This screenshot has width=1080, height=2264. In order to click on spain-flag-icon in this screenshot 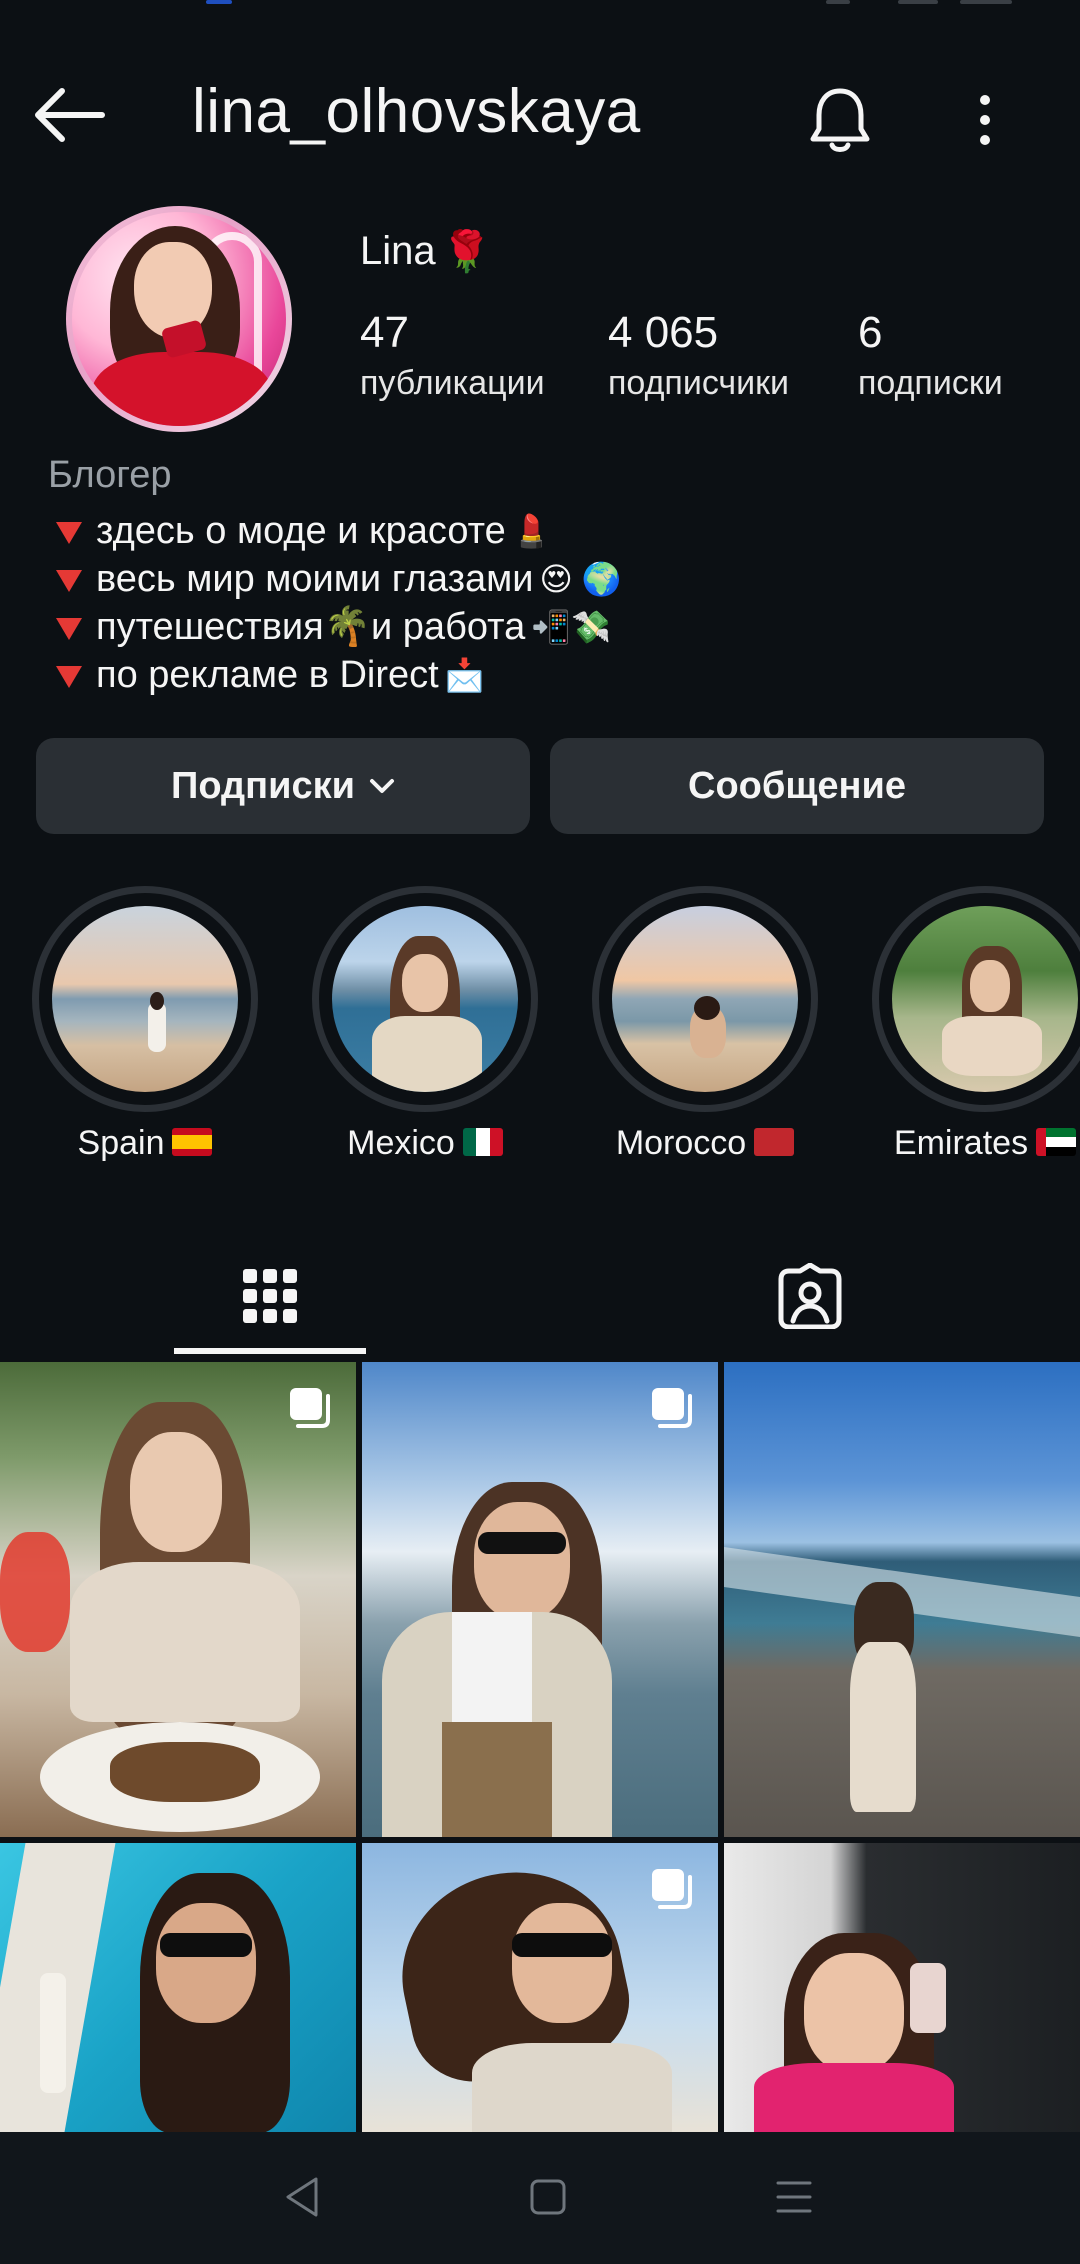, I will do `click(192, 1142)`.